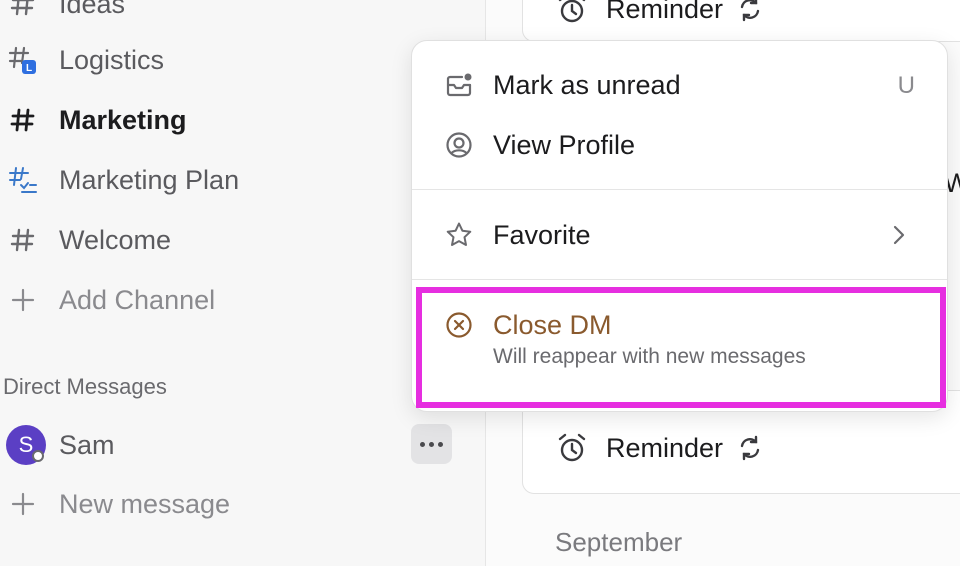 The height and width of the screenshot is (566, 960). Describe the element at coordinates (23, 60) in the screenshot. I see `hash-list-icon: L` at that location.